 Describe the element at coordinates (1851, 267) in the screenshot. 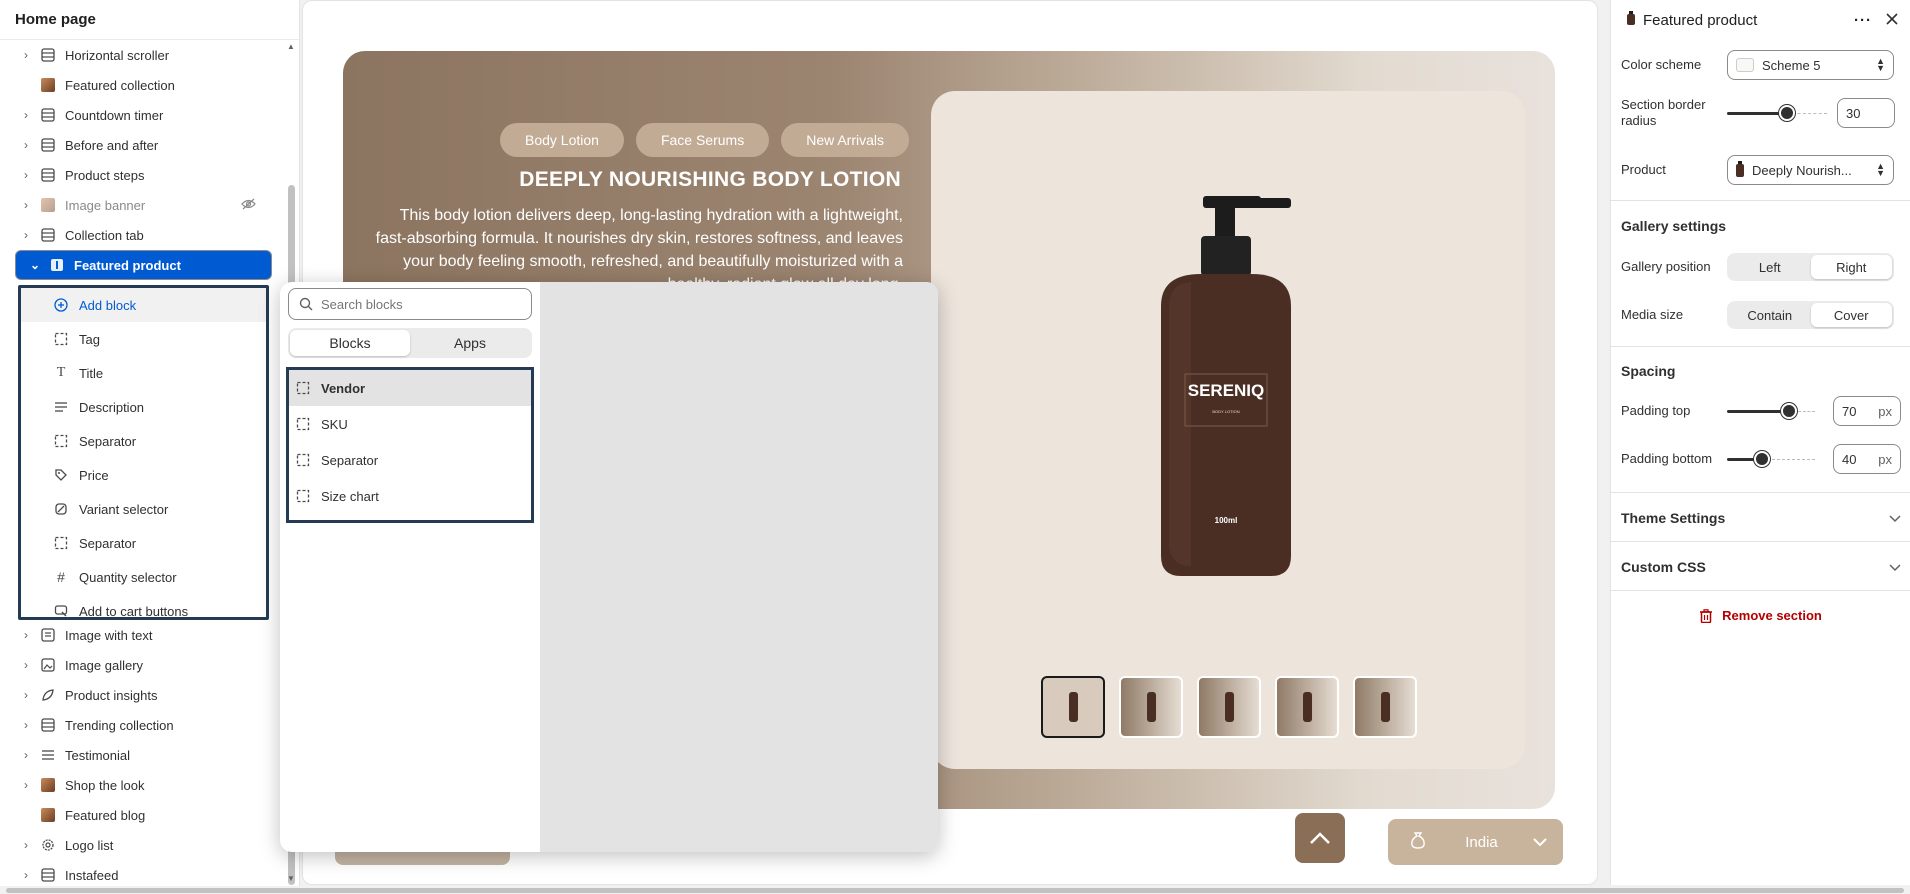

I see `gallery-position-right: Right` at that location.